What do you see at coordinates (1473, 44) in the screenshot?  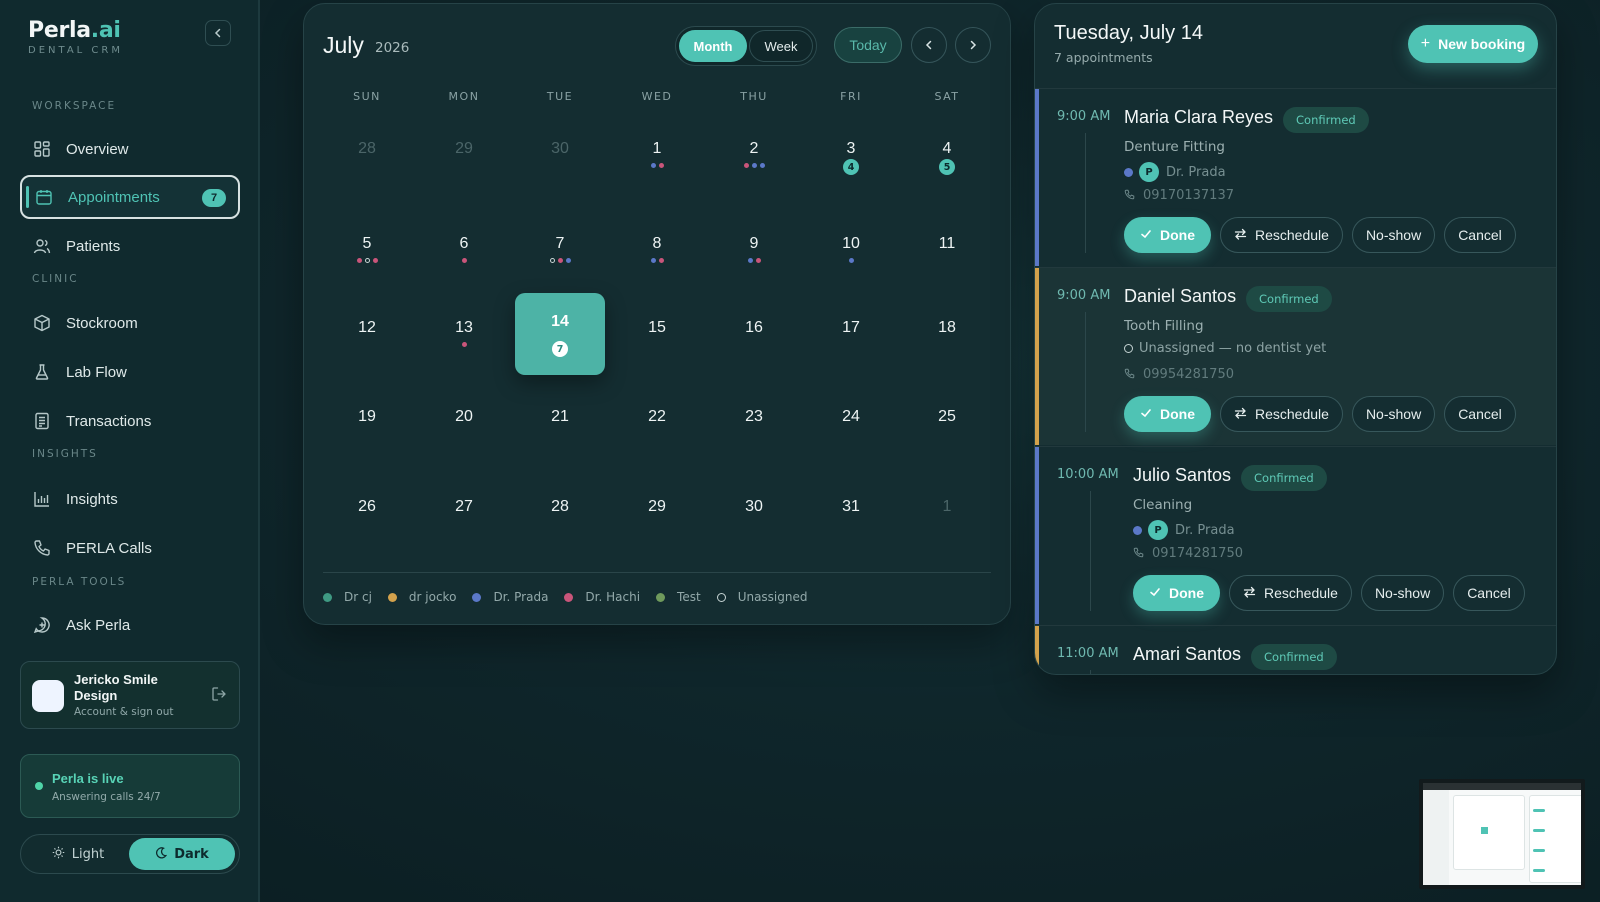 I see `new-booking-button: + New booking` at bounding box center [1473, 44].